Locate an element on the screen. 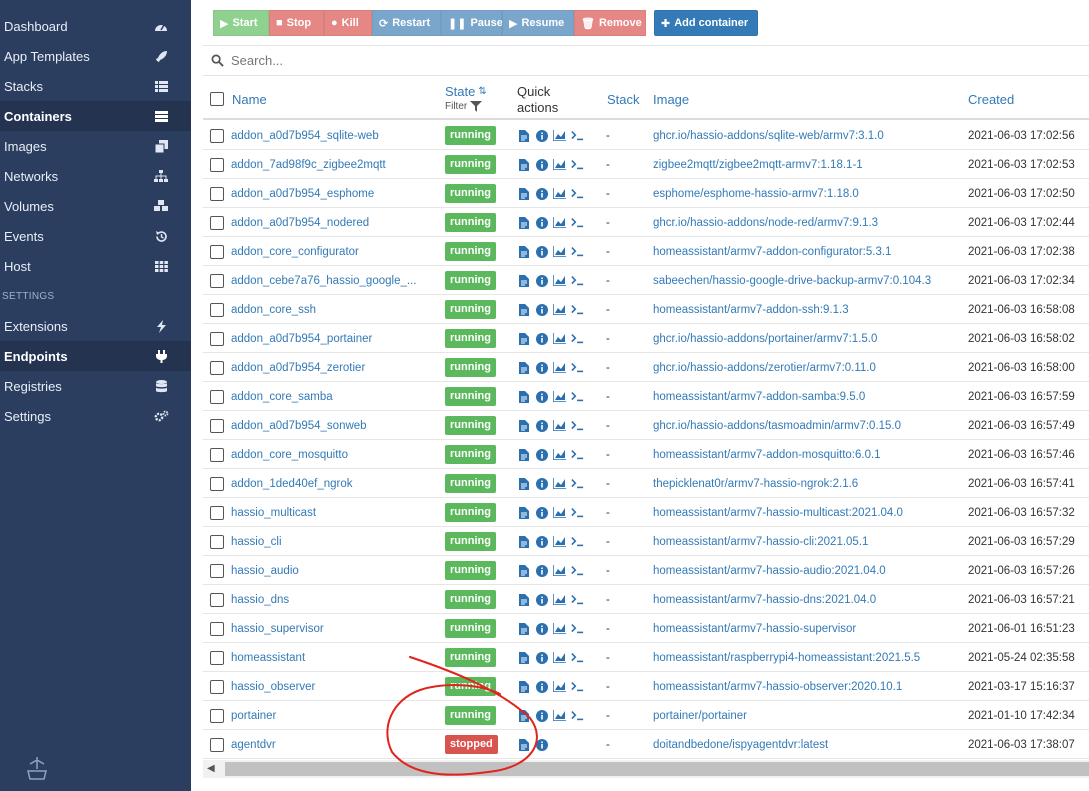  sidebar-item-settings: Settings is located at coordinates (95, 416).